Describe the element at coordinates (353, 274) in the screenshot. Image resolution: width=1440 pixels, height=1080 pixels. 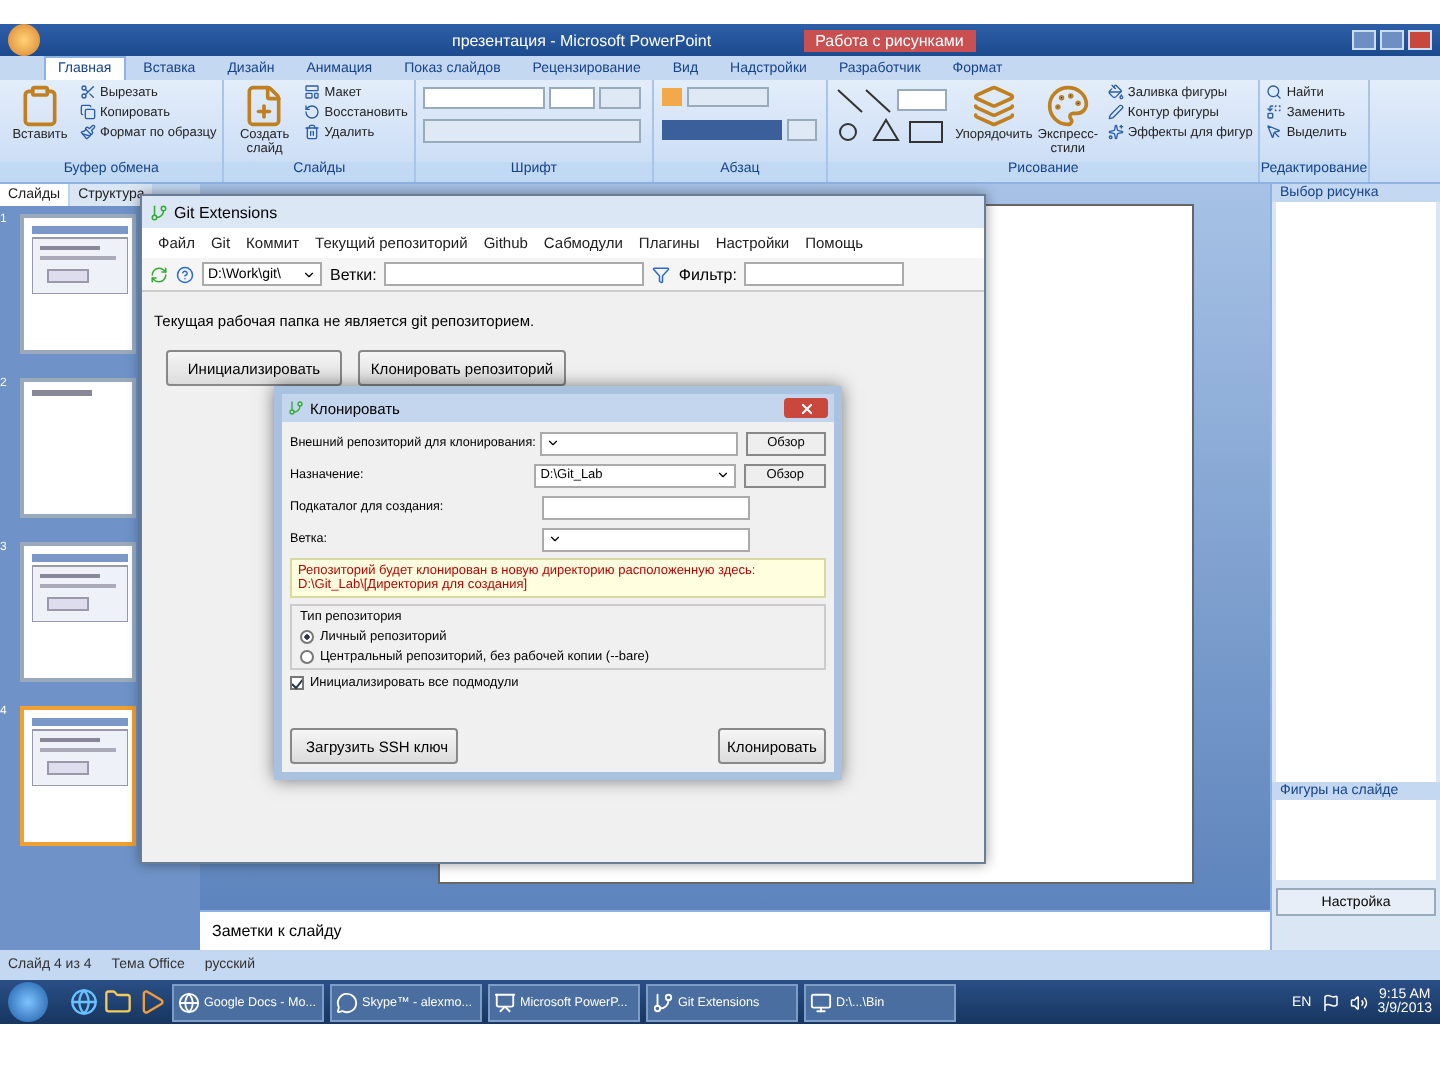
I see `branches-label: Ветки:` at that location.